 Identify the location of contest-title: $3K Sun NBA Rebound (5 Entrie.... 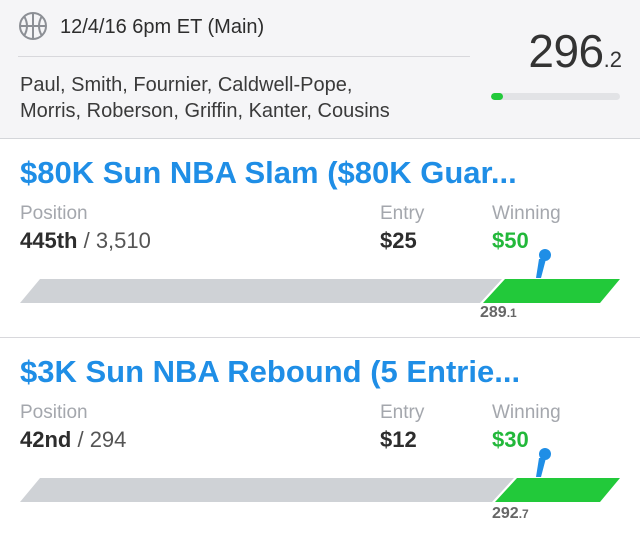
(320, 372).